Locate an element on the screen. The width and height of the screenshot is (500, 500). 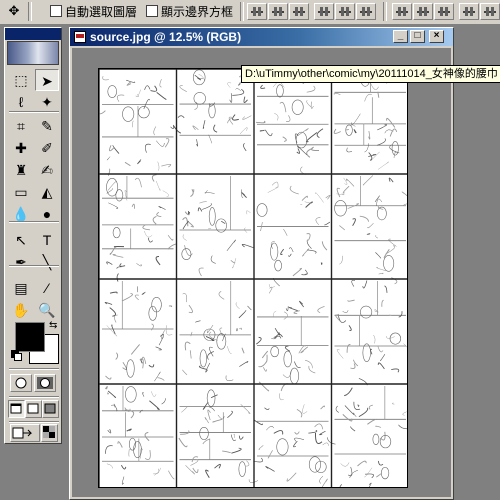
healing-brush-tool-icon: ✚ is located at coordinates (21, 148).